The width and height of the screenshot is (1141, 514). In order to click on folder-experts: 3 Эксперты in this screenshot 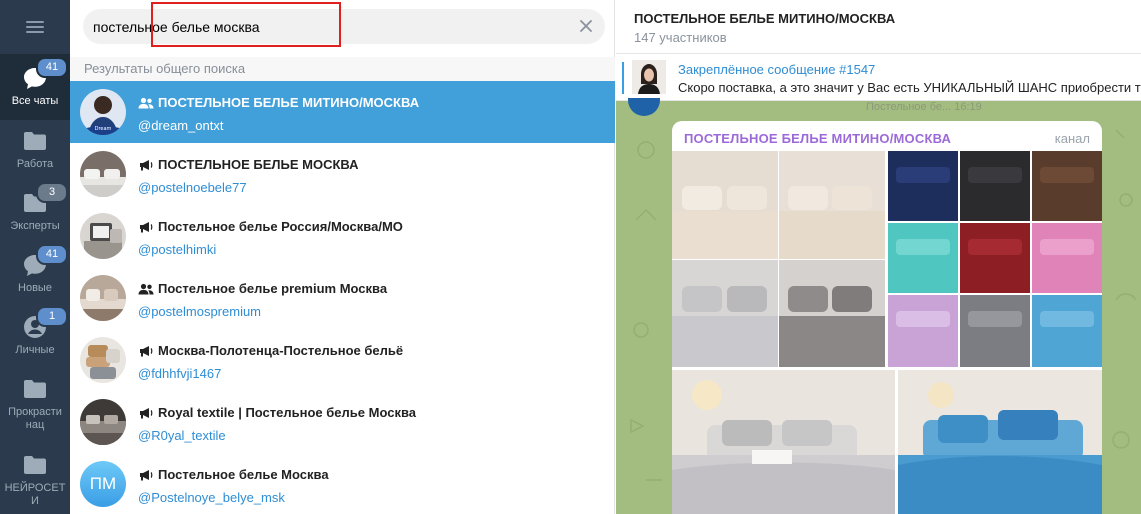, I will do `click(35, 212)`.